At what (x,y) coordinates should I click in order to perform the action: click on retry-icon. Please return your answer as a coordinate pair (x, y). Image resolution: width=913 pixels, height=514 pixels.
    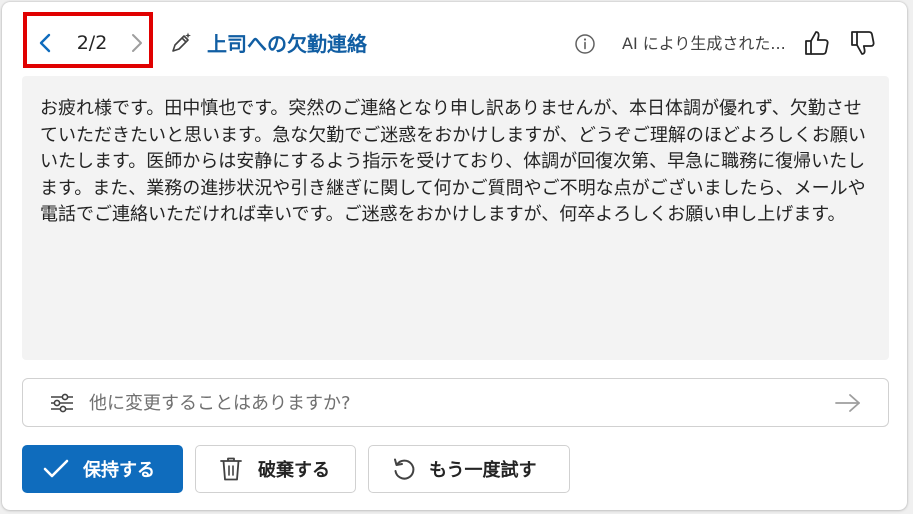
    Looking at the image, I should click on (404, 469).